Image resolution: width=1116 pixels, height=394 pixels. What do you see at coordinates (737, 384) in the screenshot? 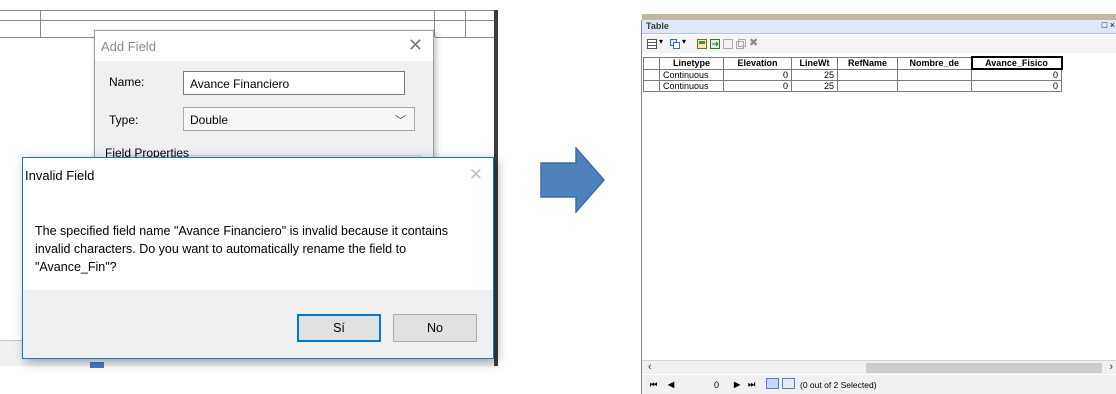
I see `next-record-icon: ▶` at bounding box center [737, 384].